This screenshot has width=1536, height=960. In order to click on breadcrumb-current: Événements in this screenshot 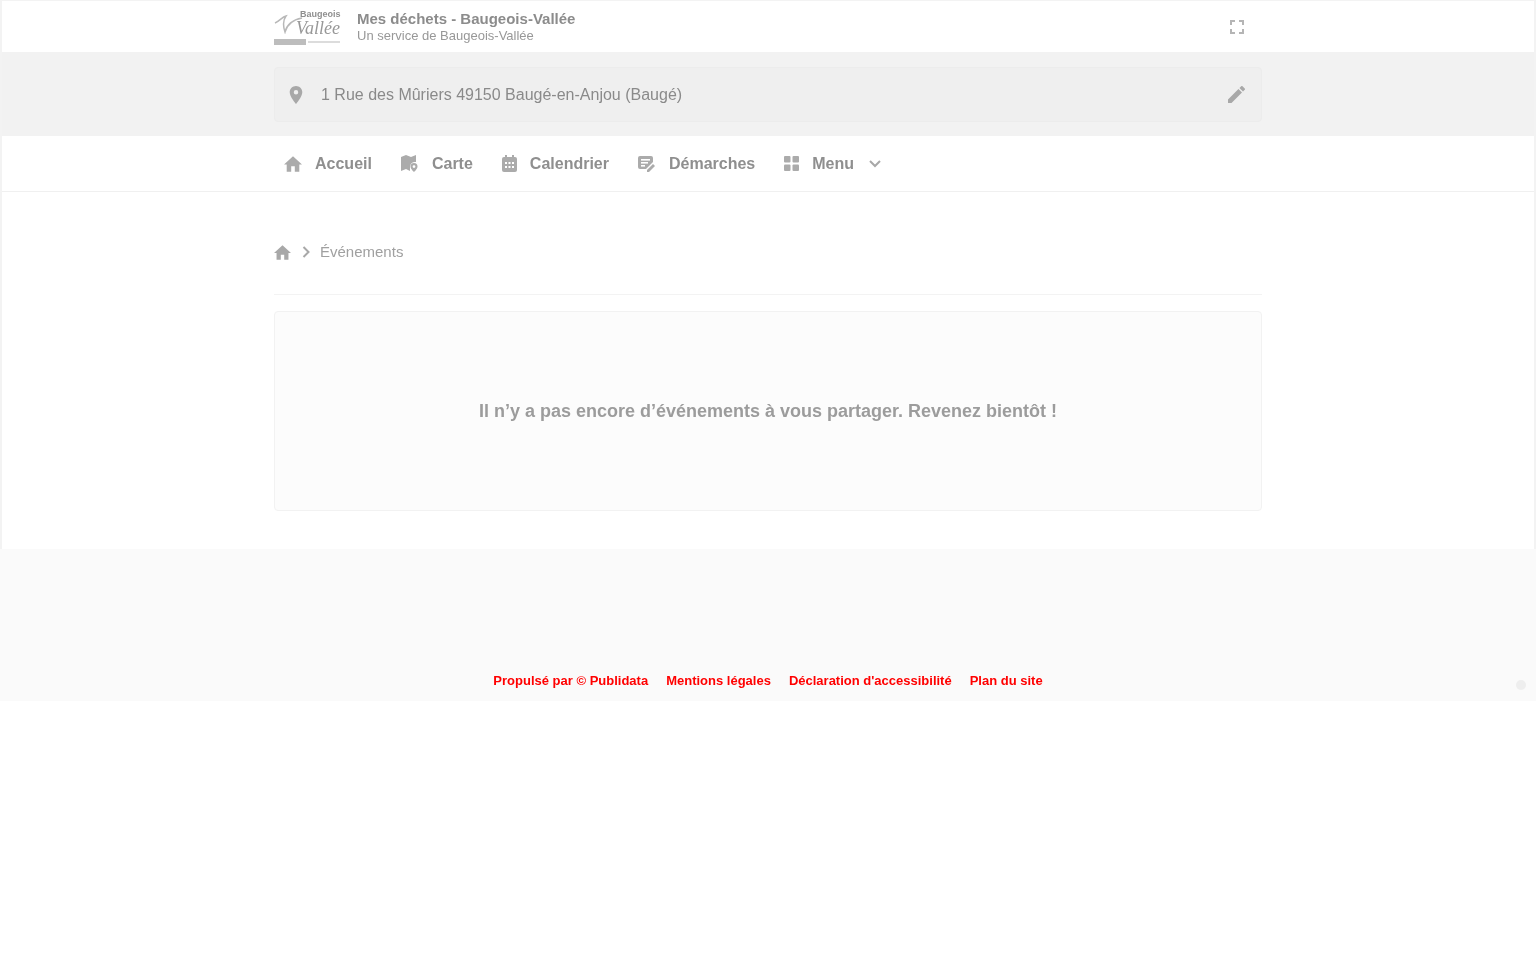, I will do `click(362, 251)`.